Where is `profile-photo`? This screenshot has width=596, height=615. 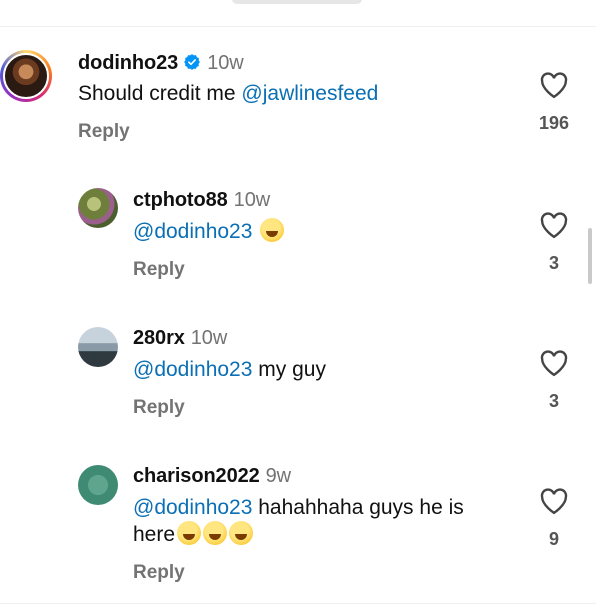 profile-photo is located at coordinates (26, 76).